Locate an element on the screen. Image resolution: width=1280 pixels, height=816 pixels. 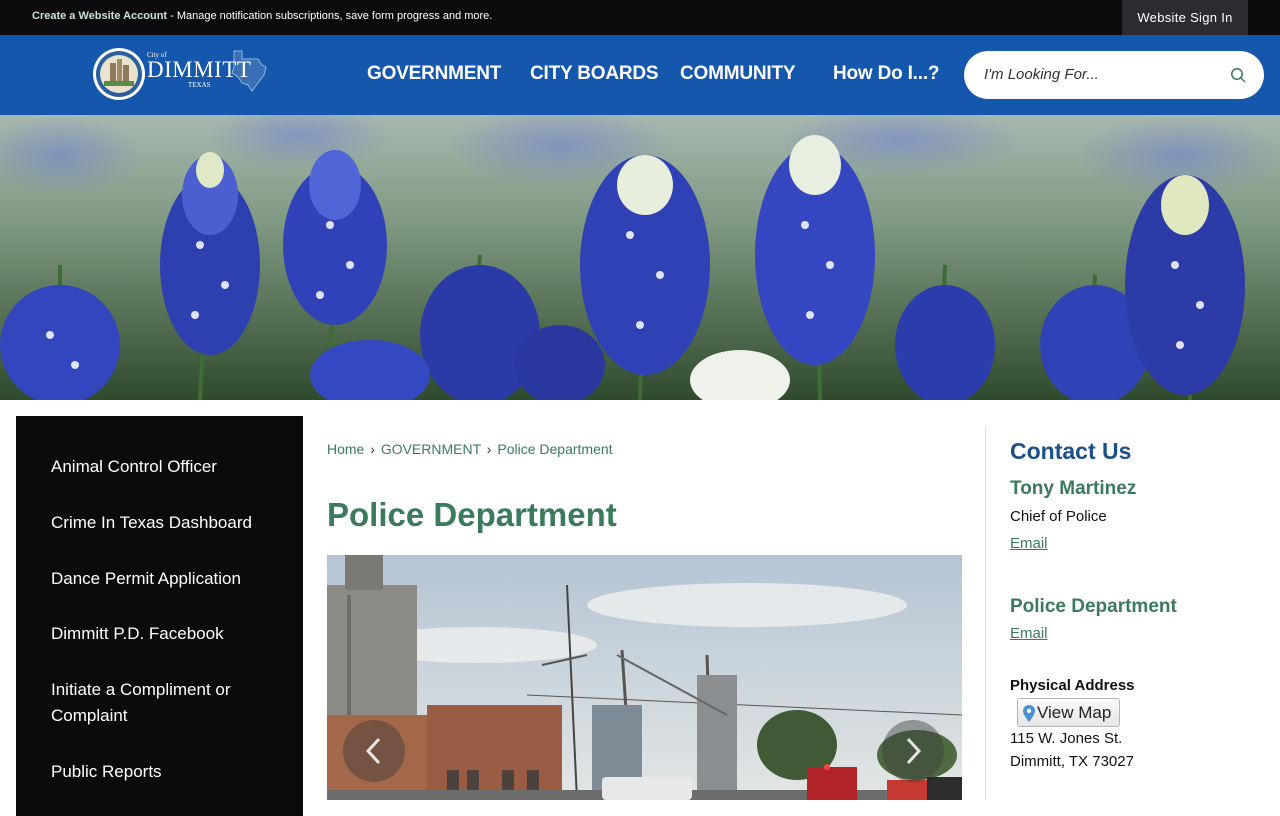
create-account-link: Create a Website Account is located at coordinates (99, 16).